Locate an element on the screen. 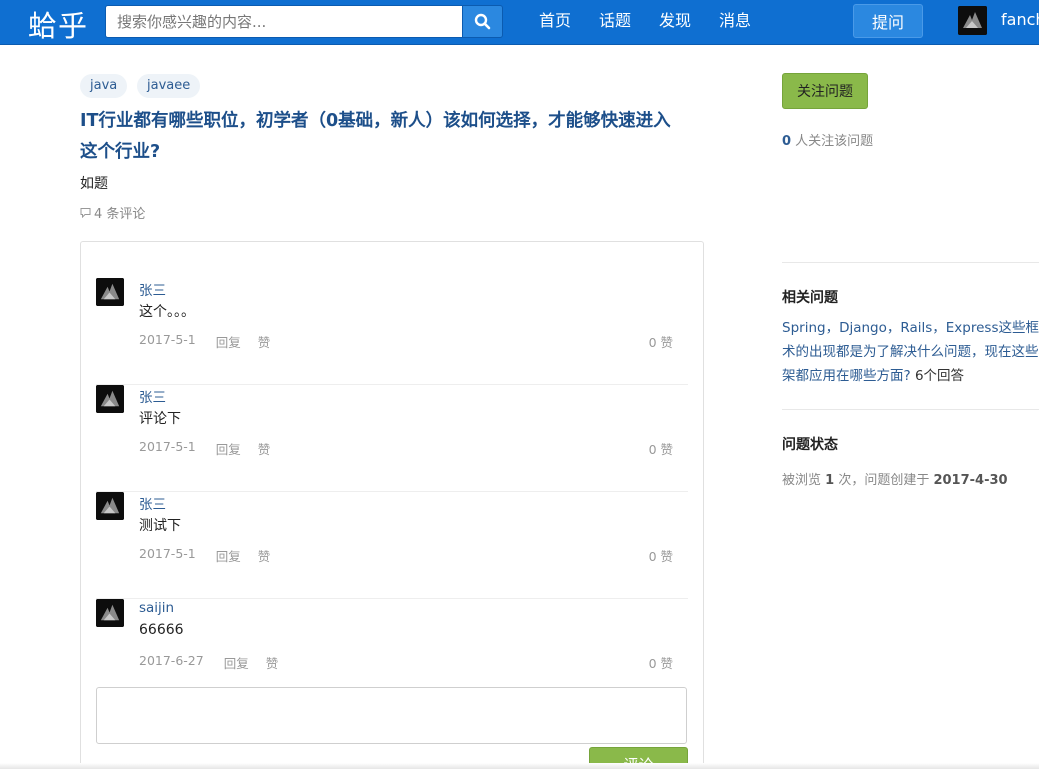 The image size is (1039, 769). follower-text: 人关注该问题 is located at coordinates (832, 141).